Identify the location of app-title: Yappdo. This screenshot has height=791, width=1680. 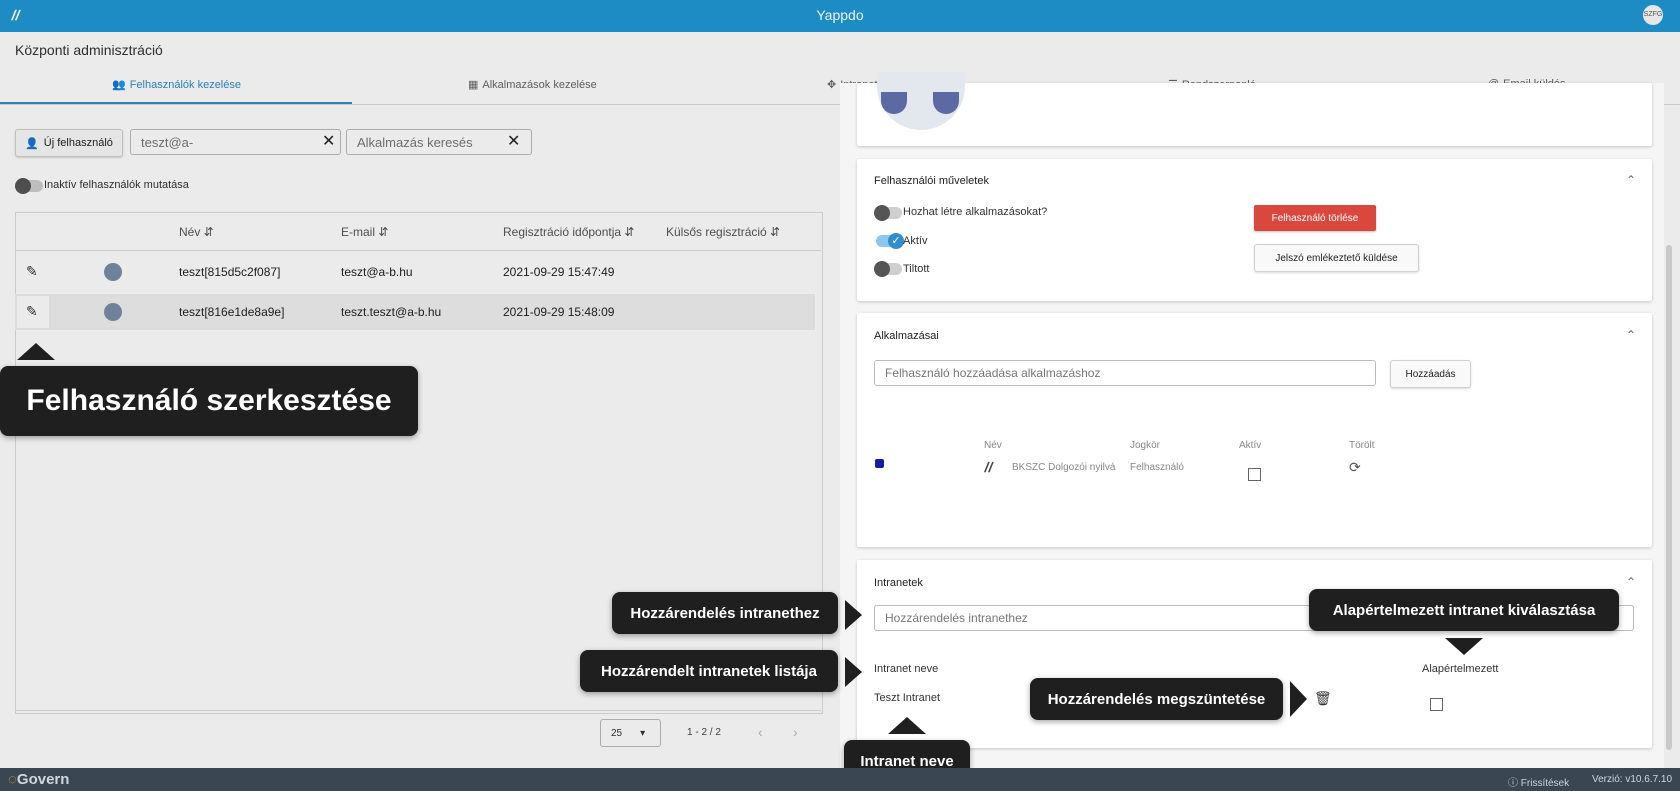
(840, 15).